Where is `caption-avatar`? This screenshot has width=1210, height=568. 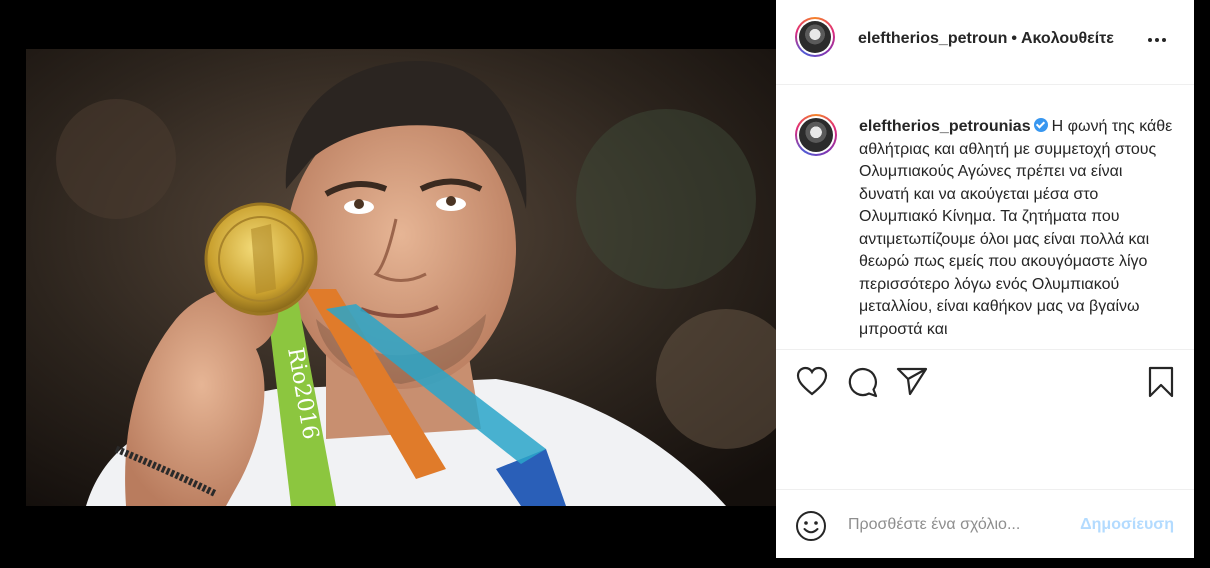
caption-avatar is located at coordinates (816, 135).